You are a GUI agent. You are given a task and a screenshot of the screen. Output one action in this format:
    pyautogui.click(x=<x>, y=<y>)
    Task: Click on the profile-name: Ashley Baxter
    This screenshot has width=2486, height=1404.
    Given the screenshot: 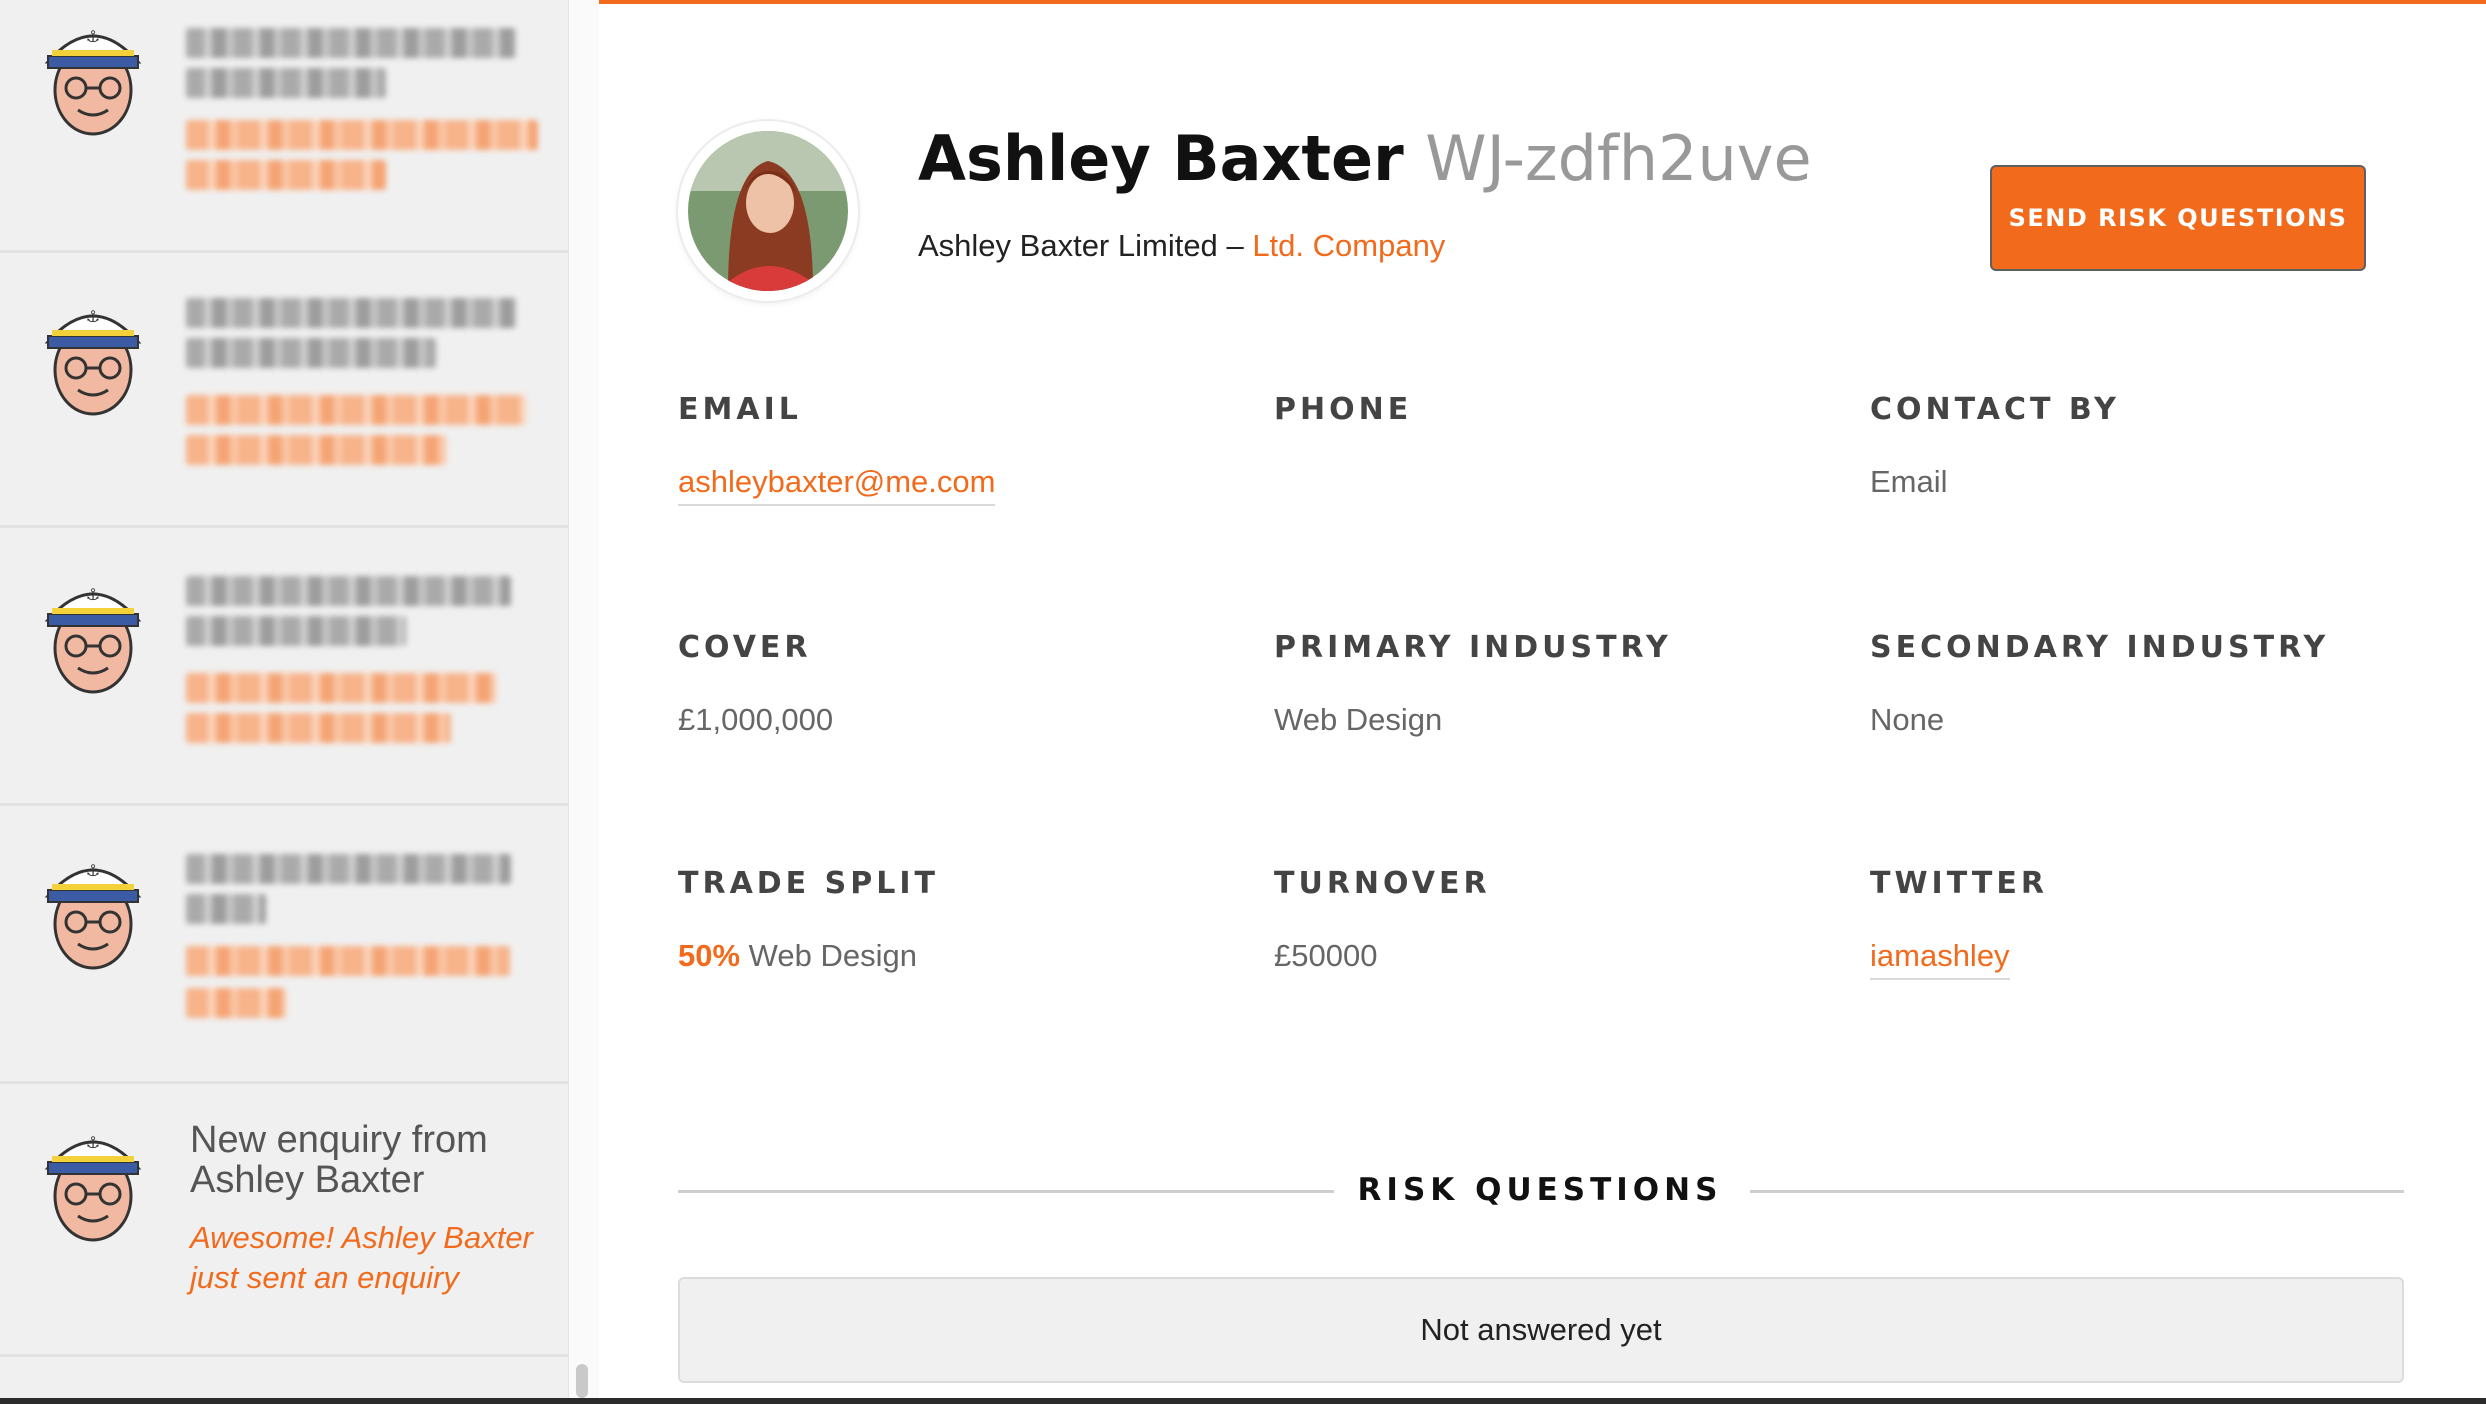 What is the action you would take?
    pyautogui.click(x=1161, y=158)
    